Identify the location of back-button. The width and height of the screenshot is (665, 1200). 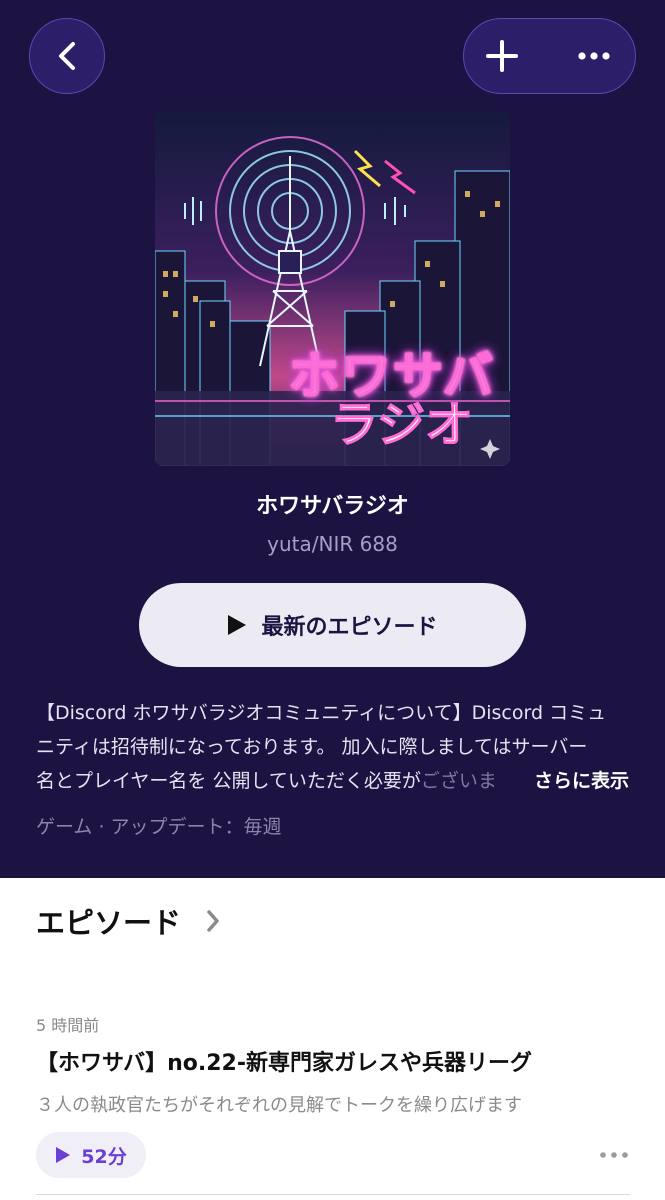
(67, 56).